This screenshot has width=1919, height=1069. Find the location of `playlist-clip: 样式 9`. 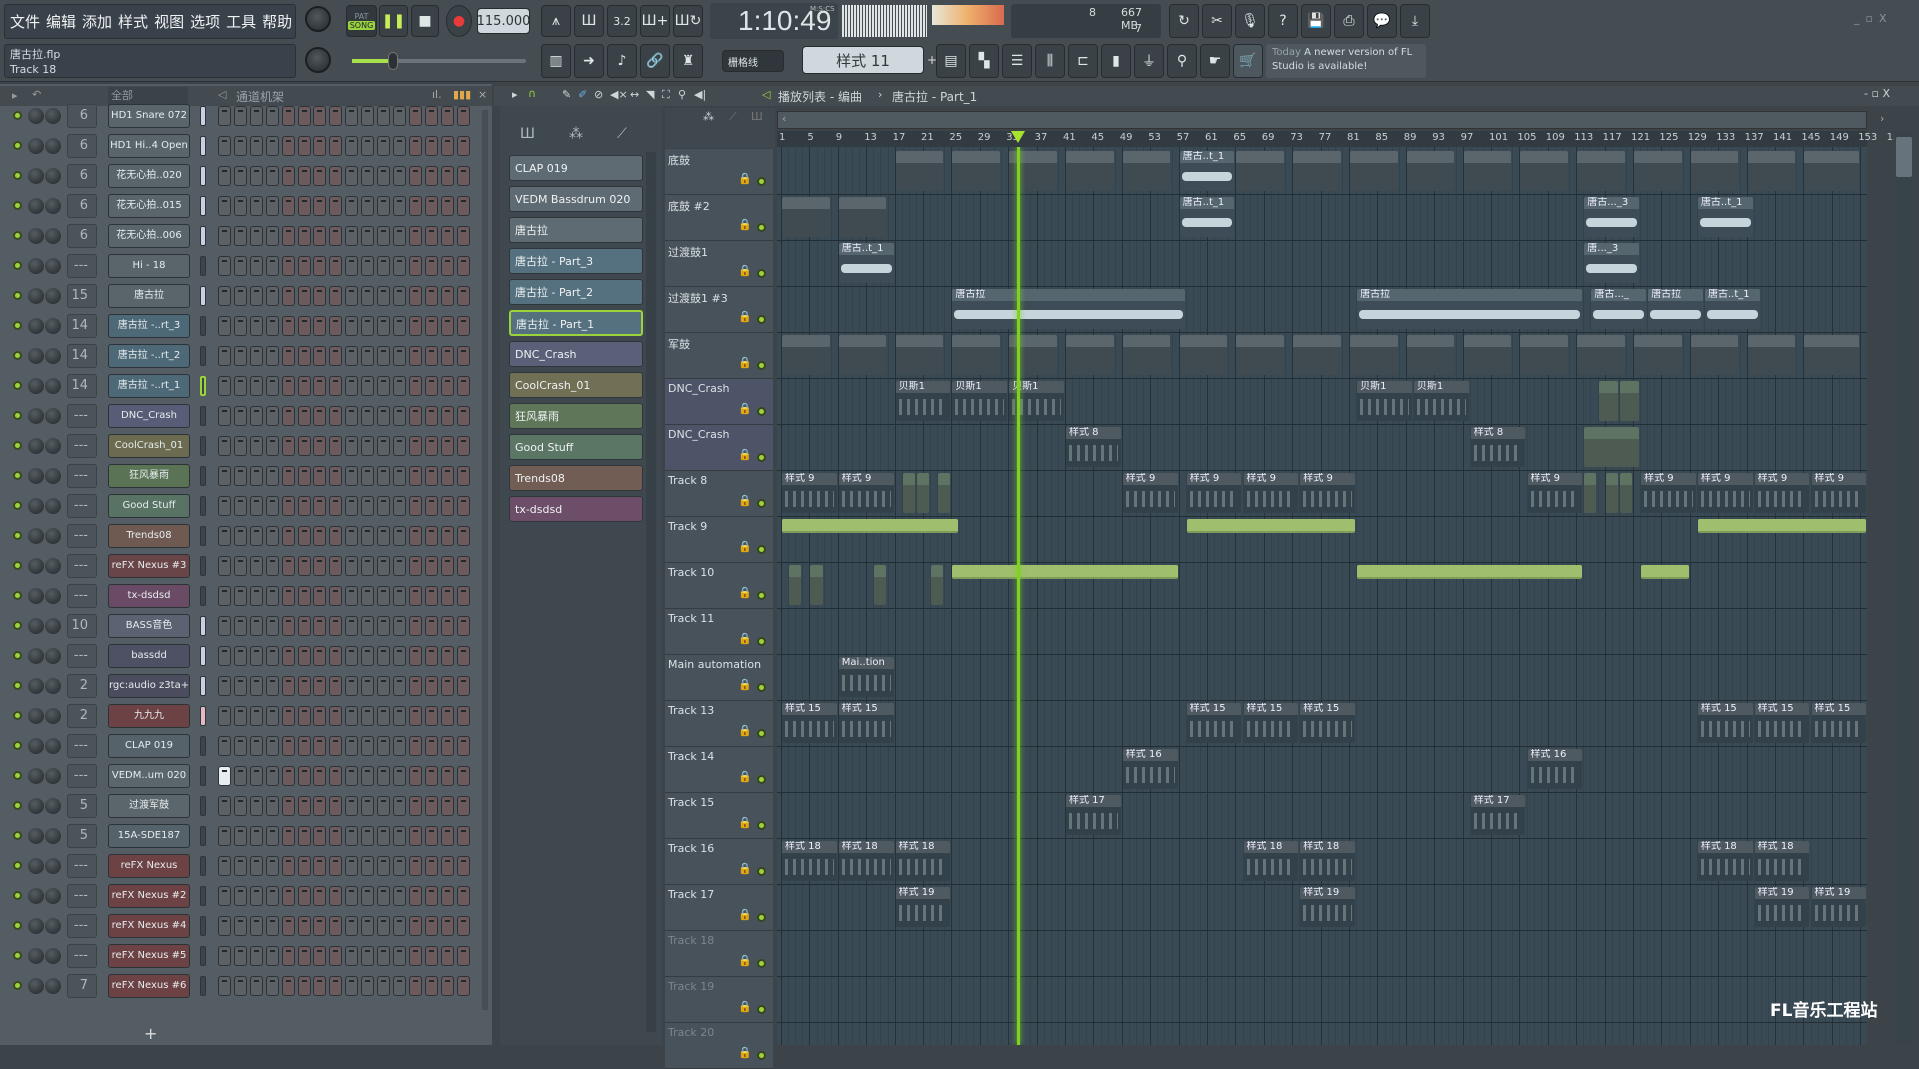

playlist-clip: 样式 9 is located at coordinates (1271, 493).